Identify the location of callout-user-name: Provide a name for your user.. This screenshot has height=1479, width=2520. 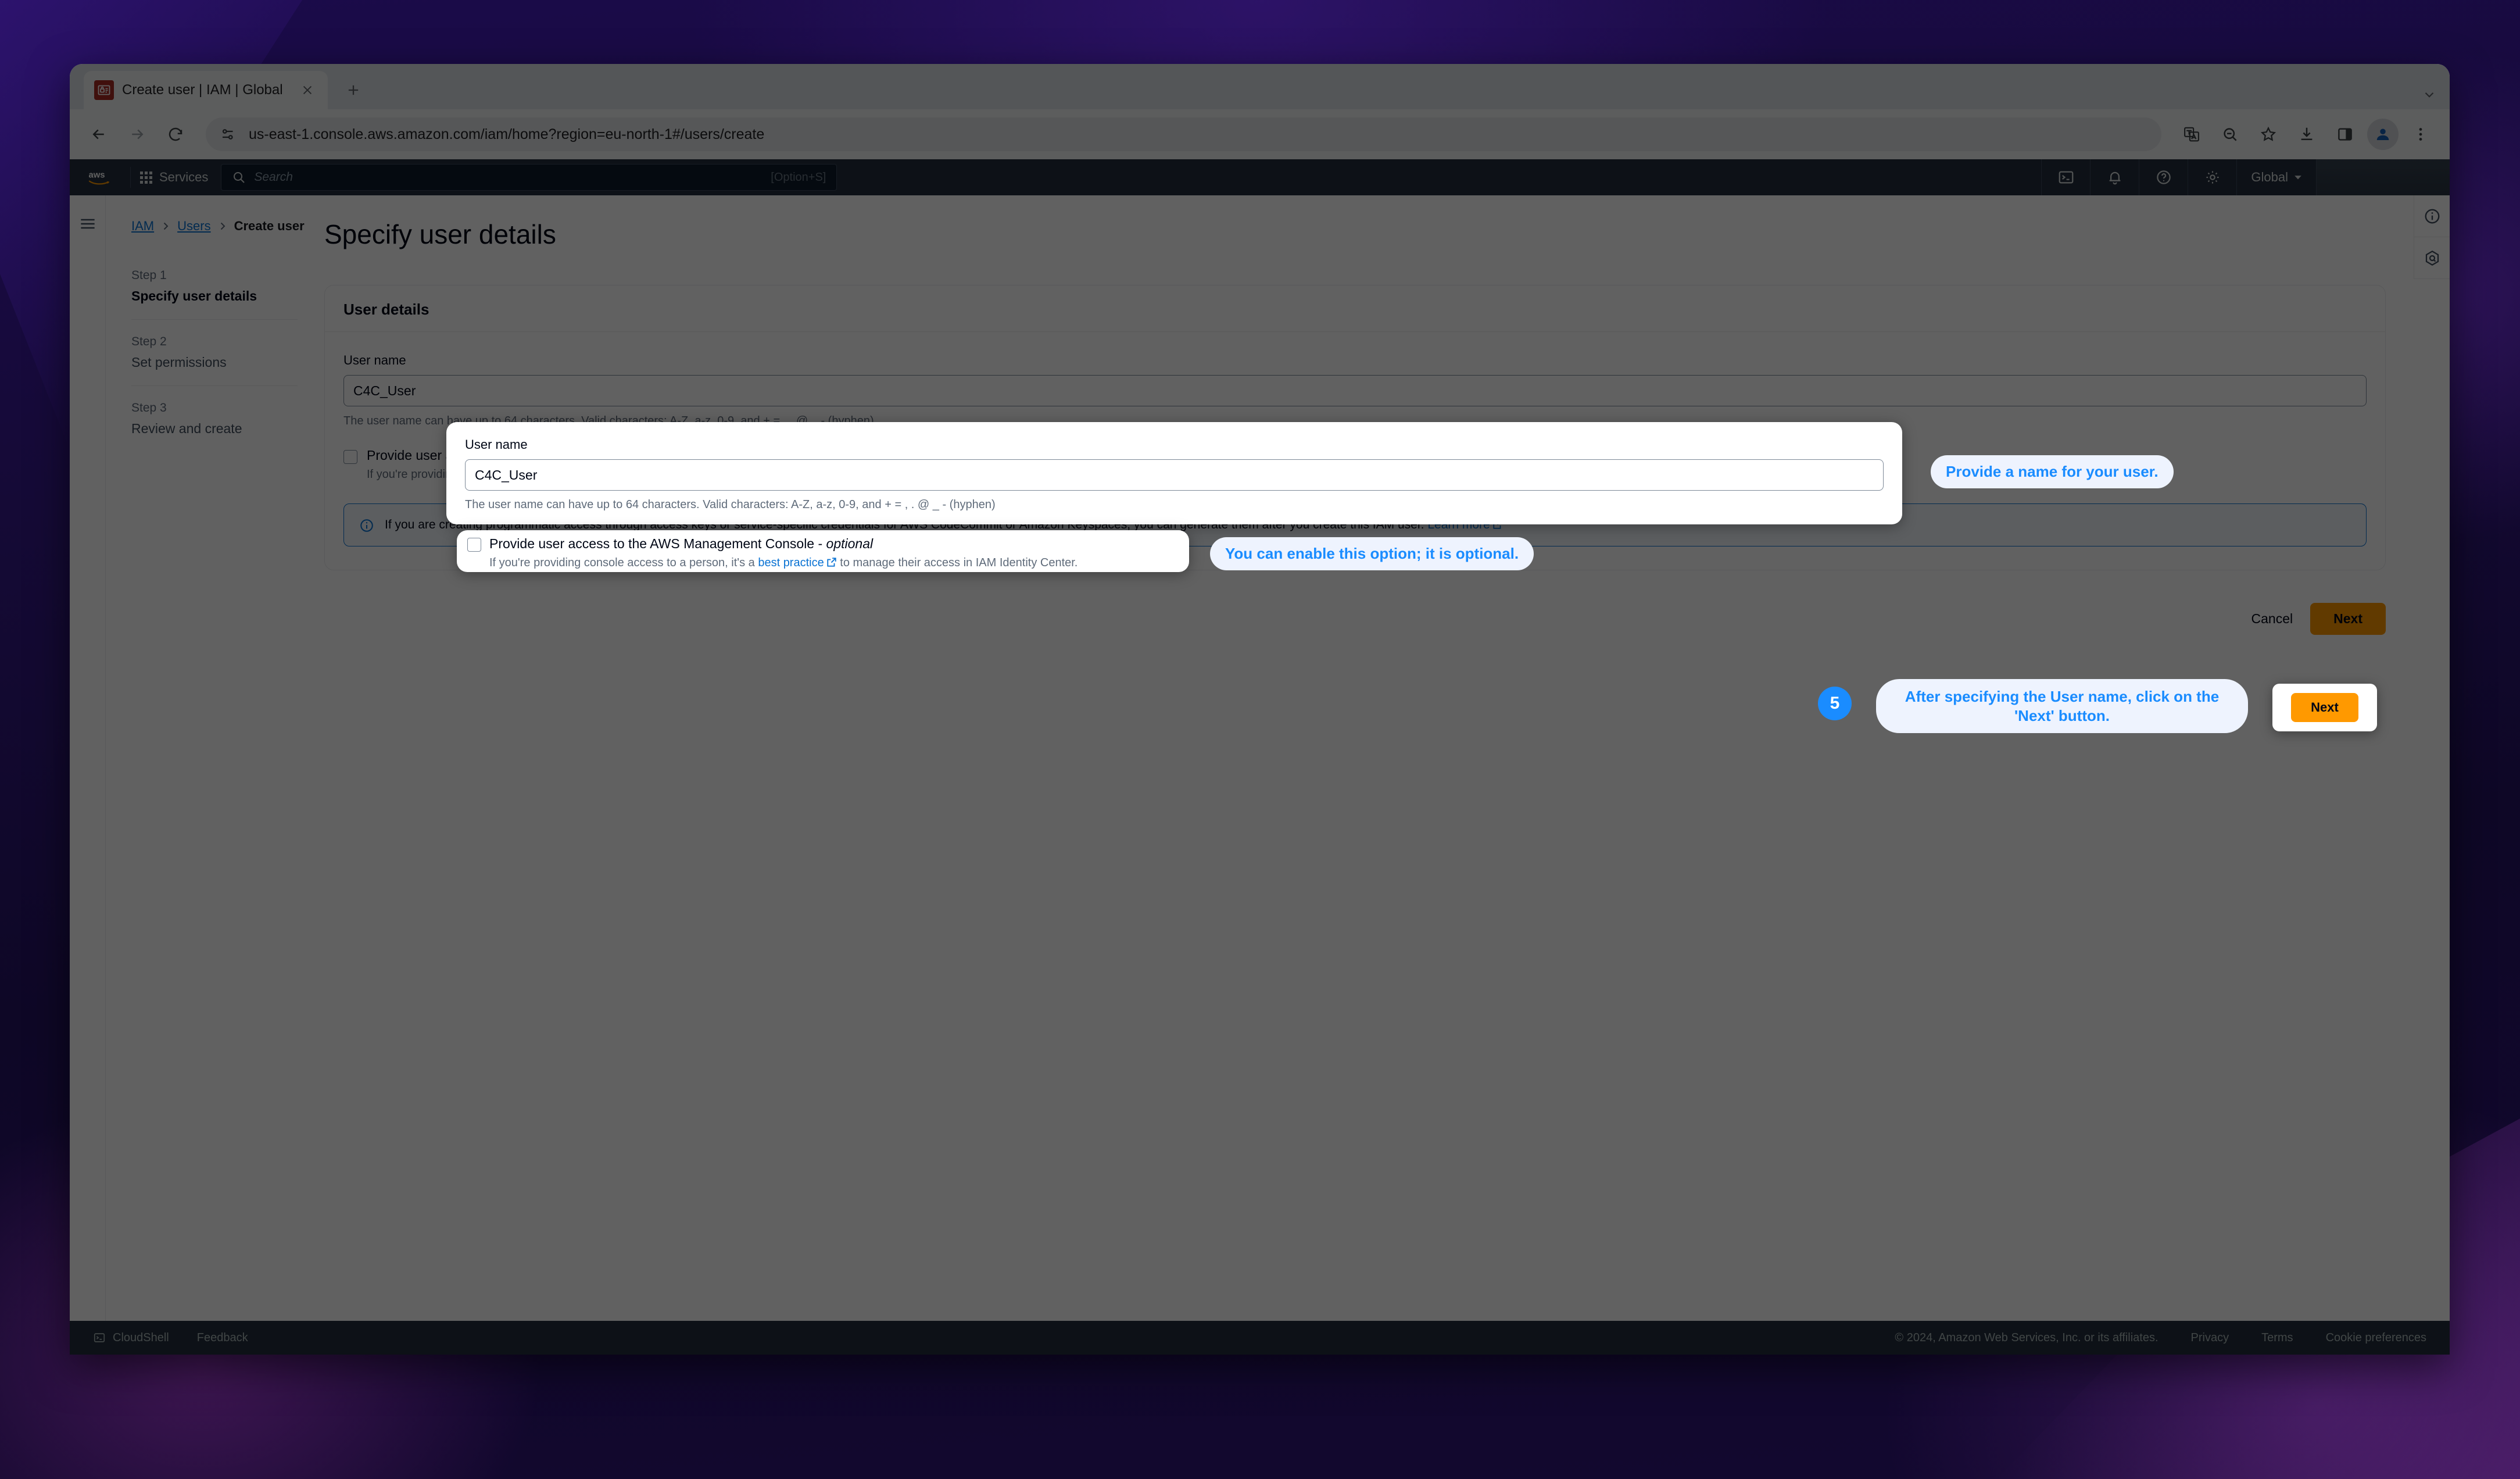
(2052, 471).